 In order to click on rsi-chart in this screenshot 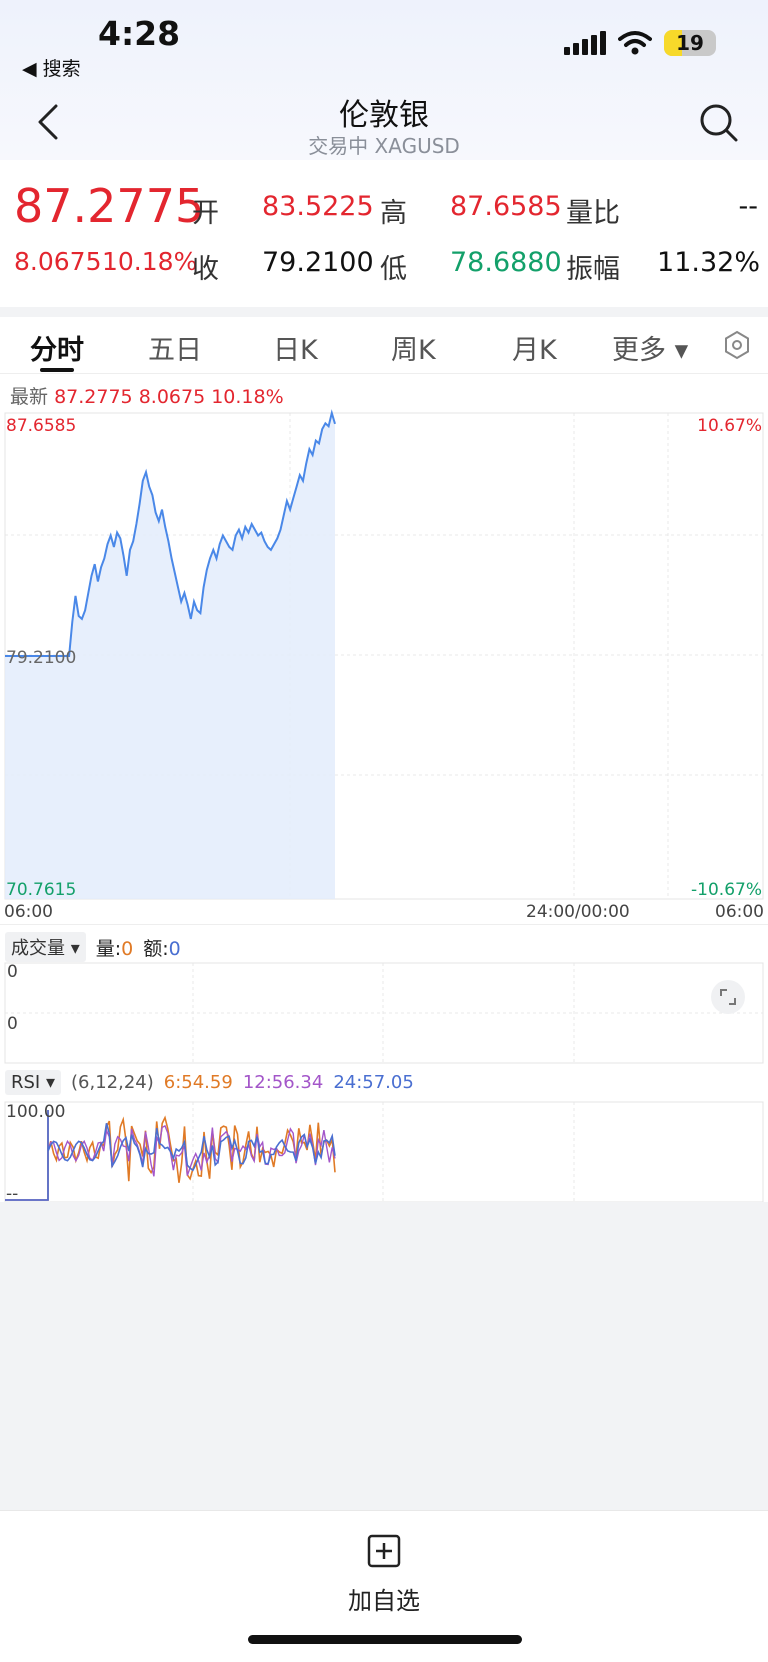, I will do `click(384, 1152)`.